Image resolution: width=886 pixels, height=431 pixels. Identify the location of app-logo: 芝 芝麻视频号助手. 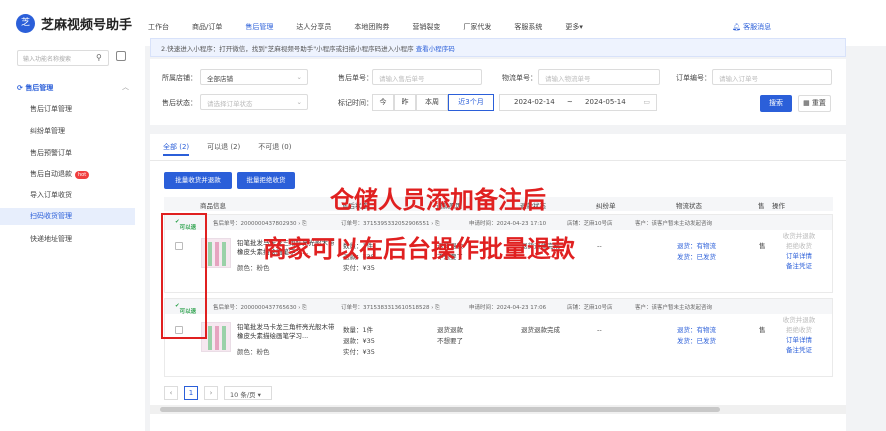
(74, 23).